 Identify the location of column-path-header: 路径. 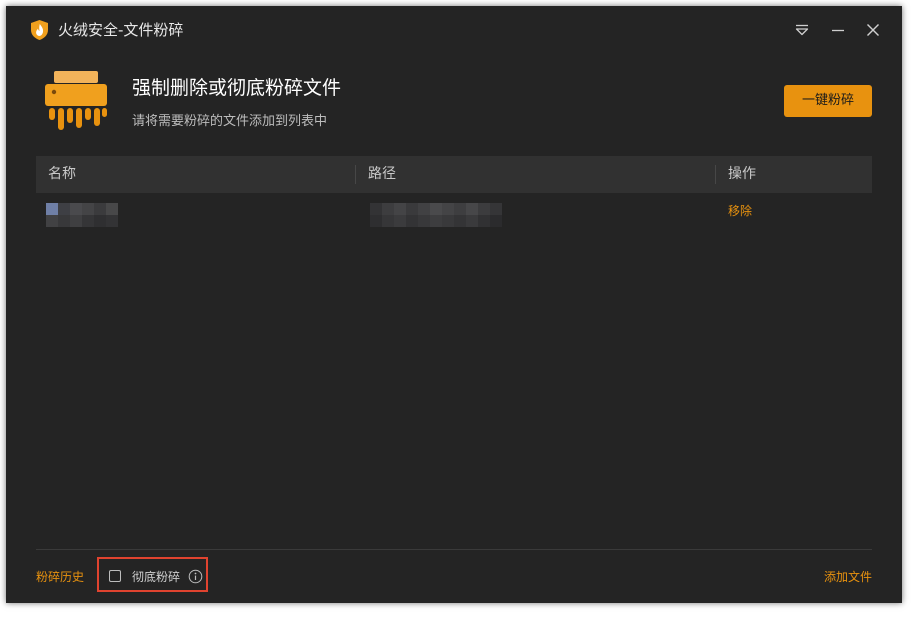
(382, 174).